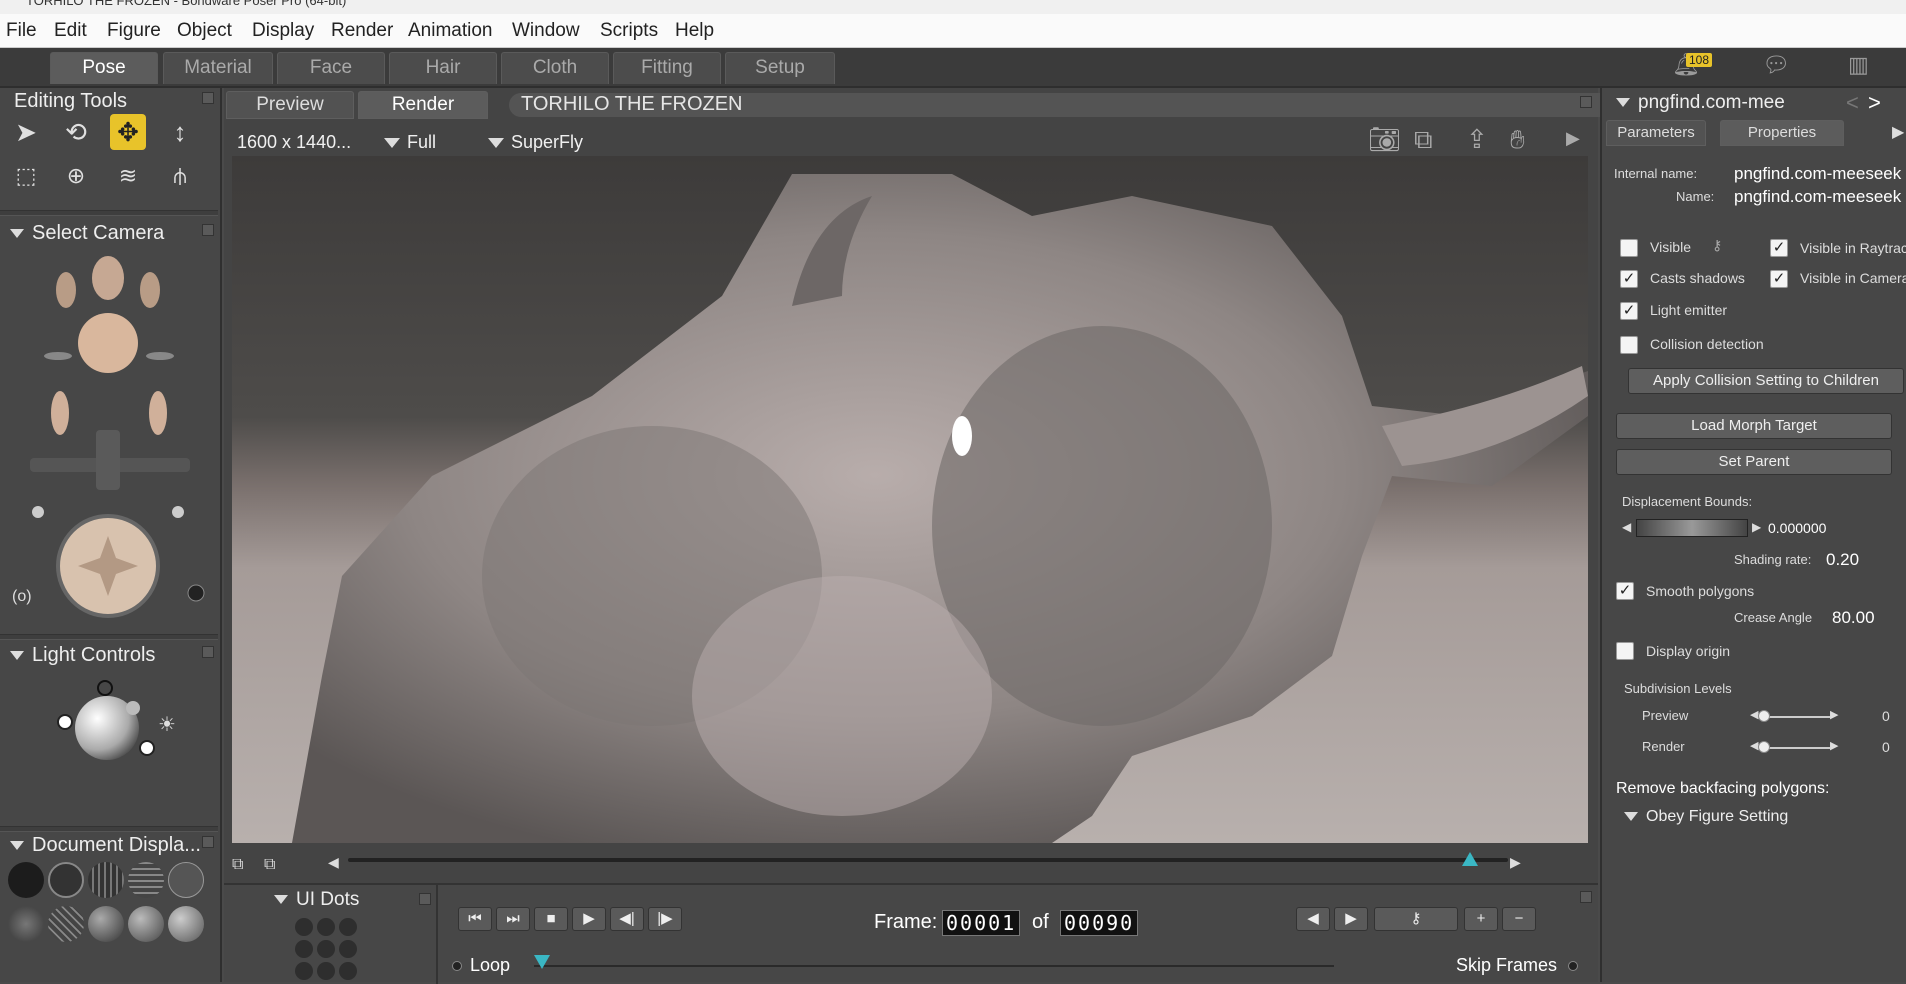 This screenshot has height=984, width=1906. I want to click on key-icon: ⚷, so click(1416, 919).